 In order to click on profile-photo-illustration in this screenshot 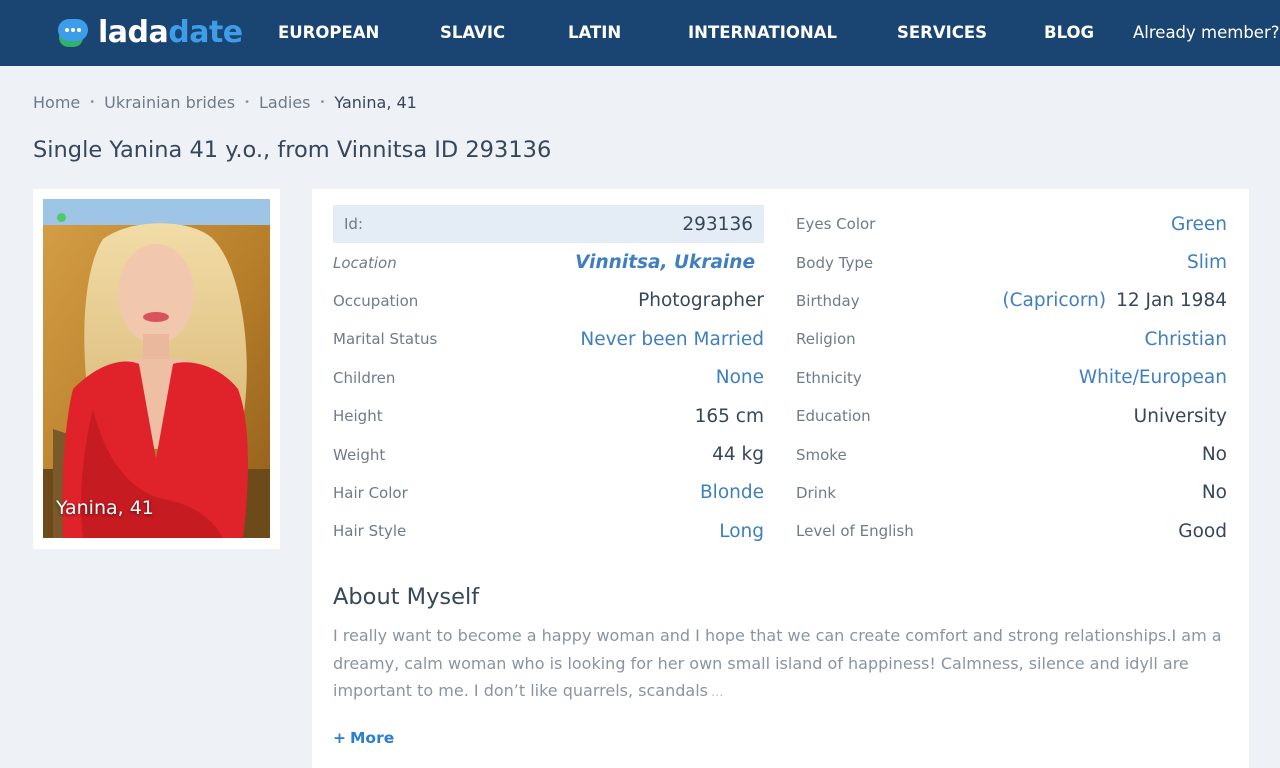, I will do `click(156, 368)`.